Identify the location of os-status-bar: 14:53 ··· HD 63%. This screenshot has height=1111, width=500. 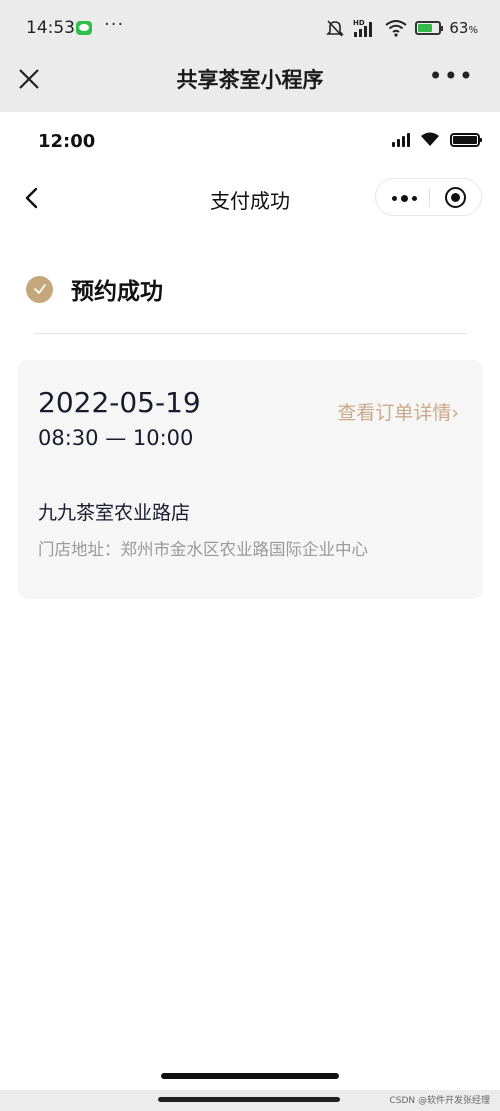
(250, 28).